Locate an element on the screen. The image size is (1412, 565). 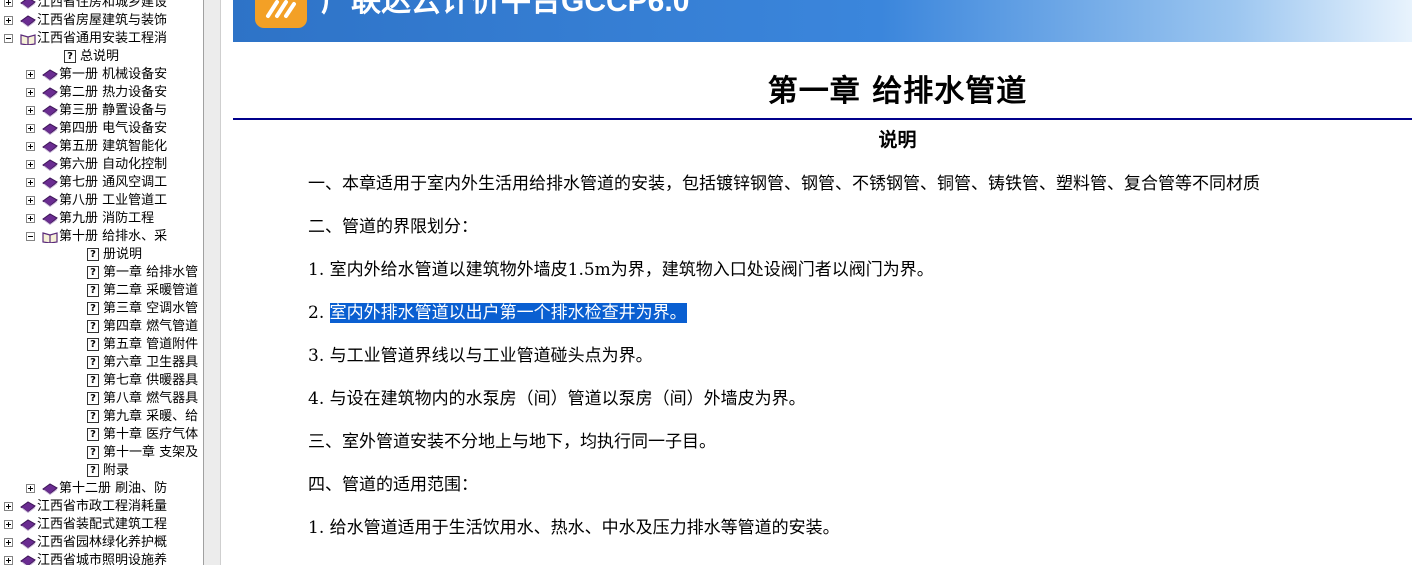
tree-item: ? 第十章 医疗气体 is located at coordinates (101, 435).